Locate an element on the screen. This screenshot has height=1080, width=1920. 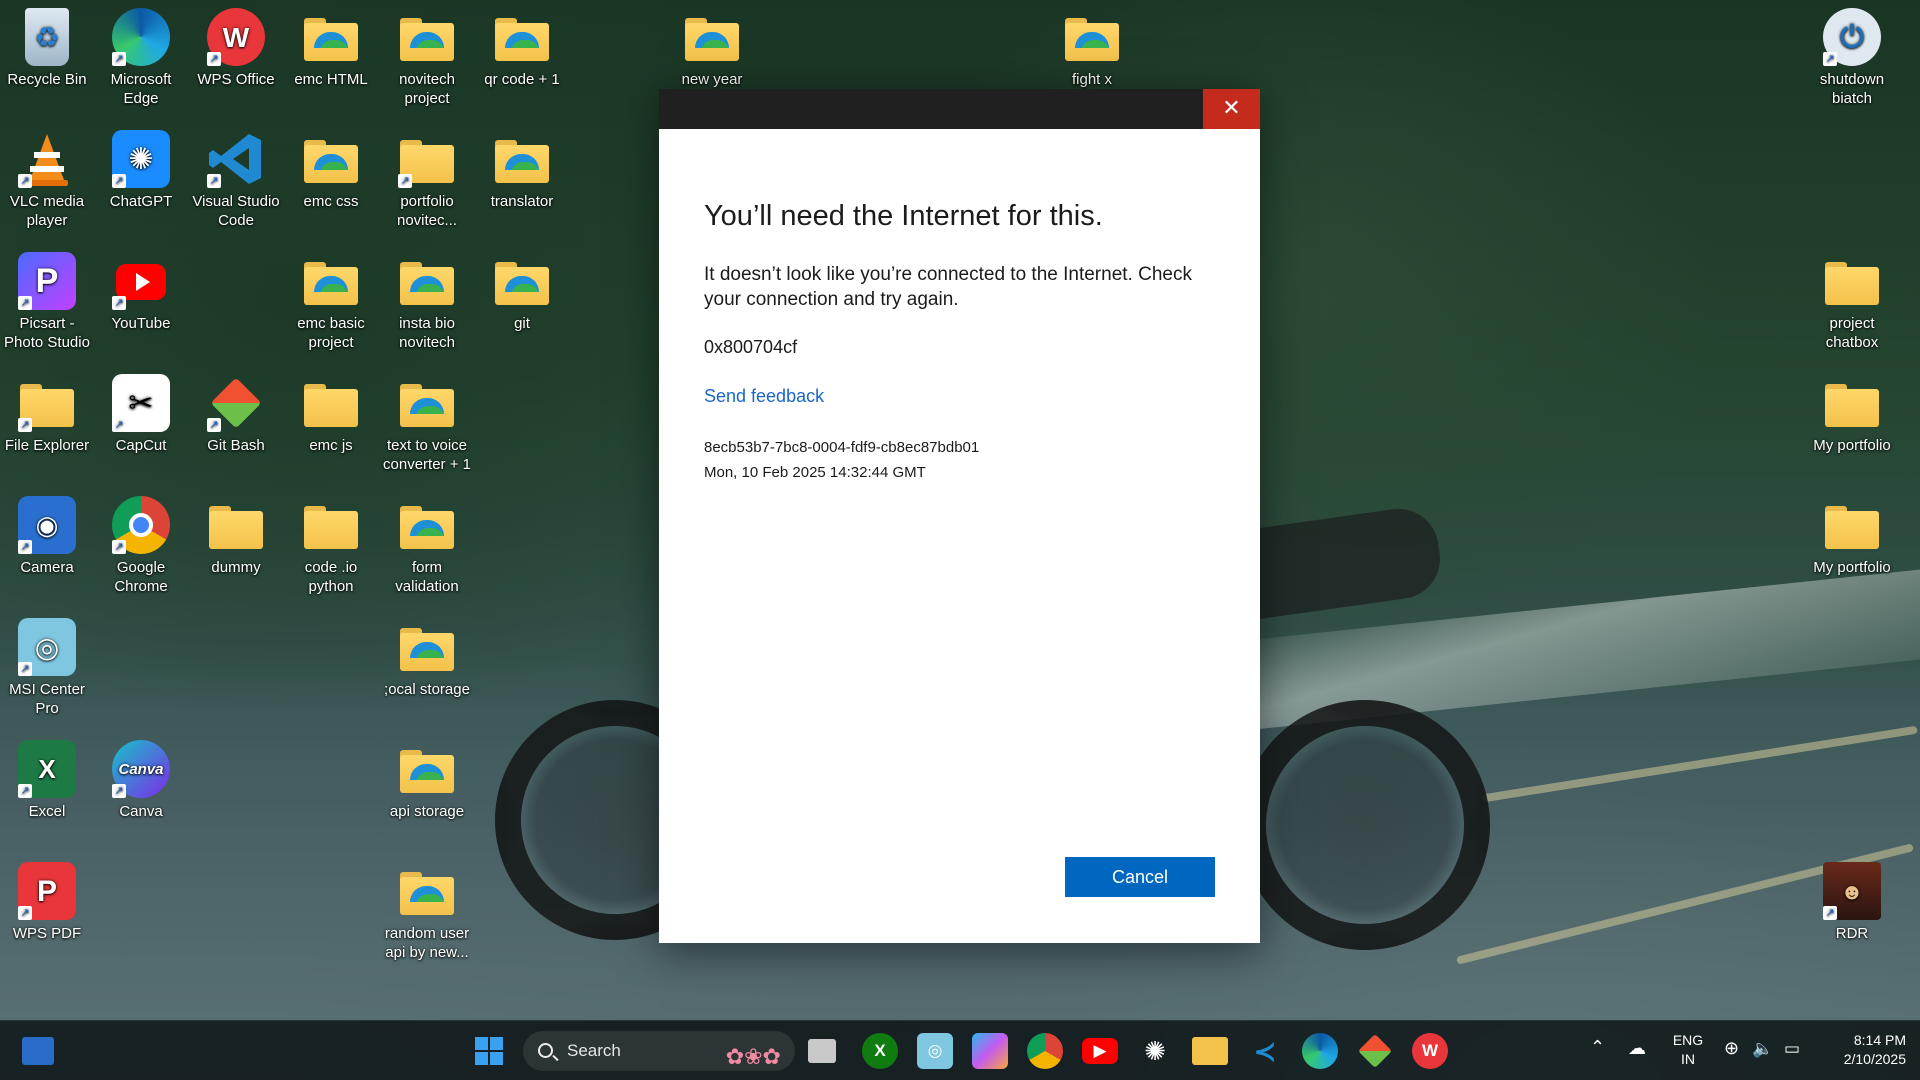
desktop-icon-canva: Canva ↗ Canva is located at coordinates (141, 780).